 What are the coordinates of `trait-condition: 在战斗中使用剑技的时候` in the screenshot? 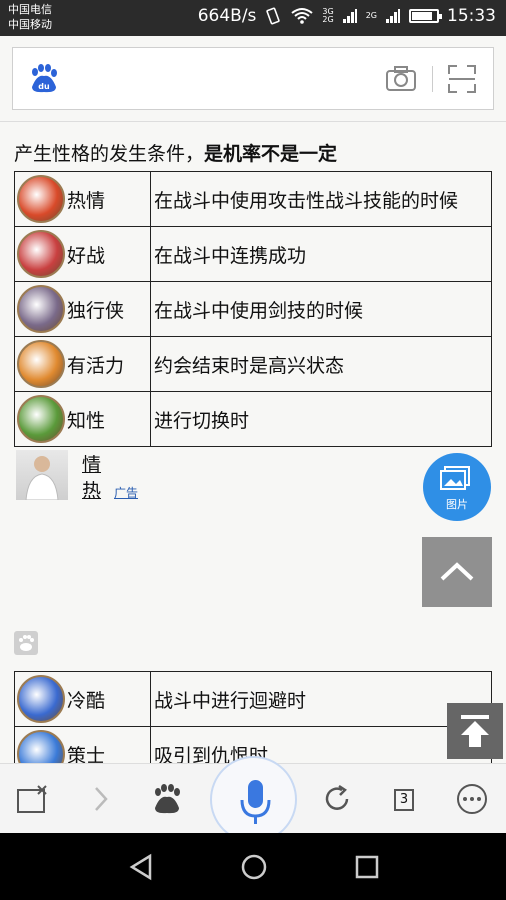 It's located at (321, 309).